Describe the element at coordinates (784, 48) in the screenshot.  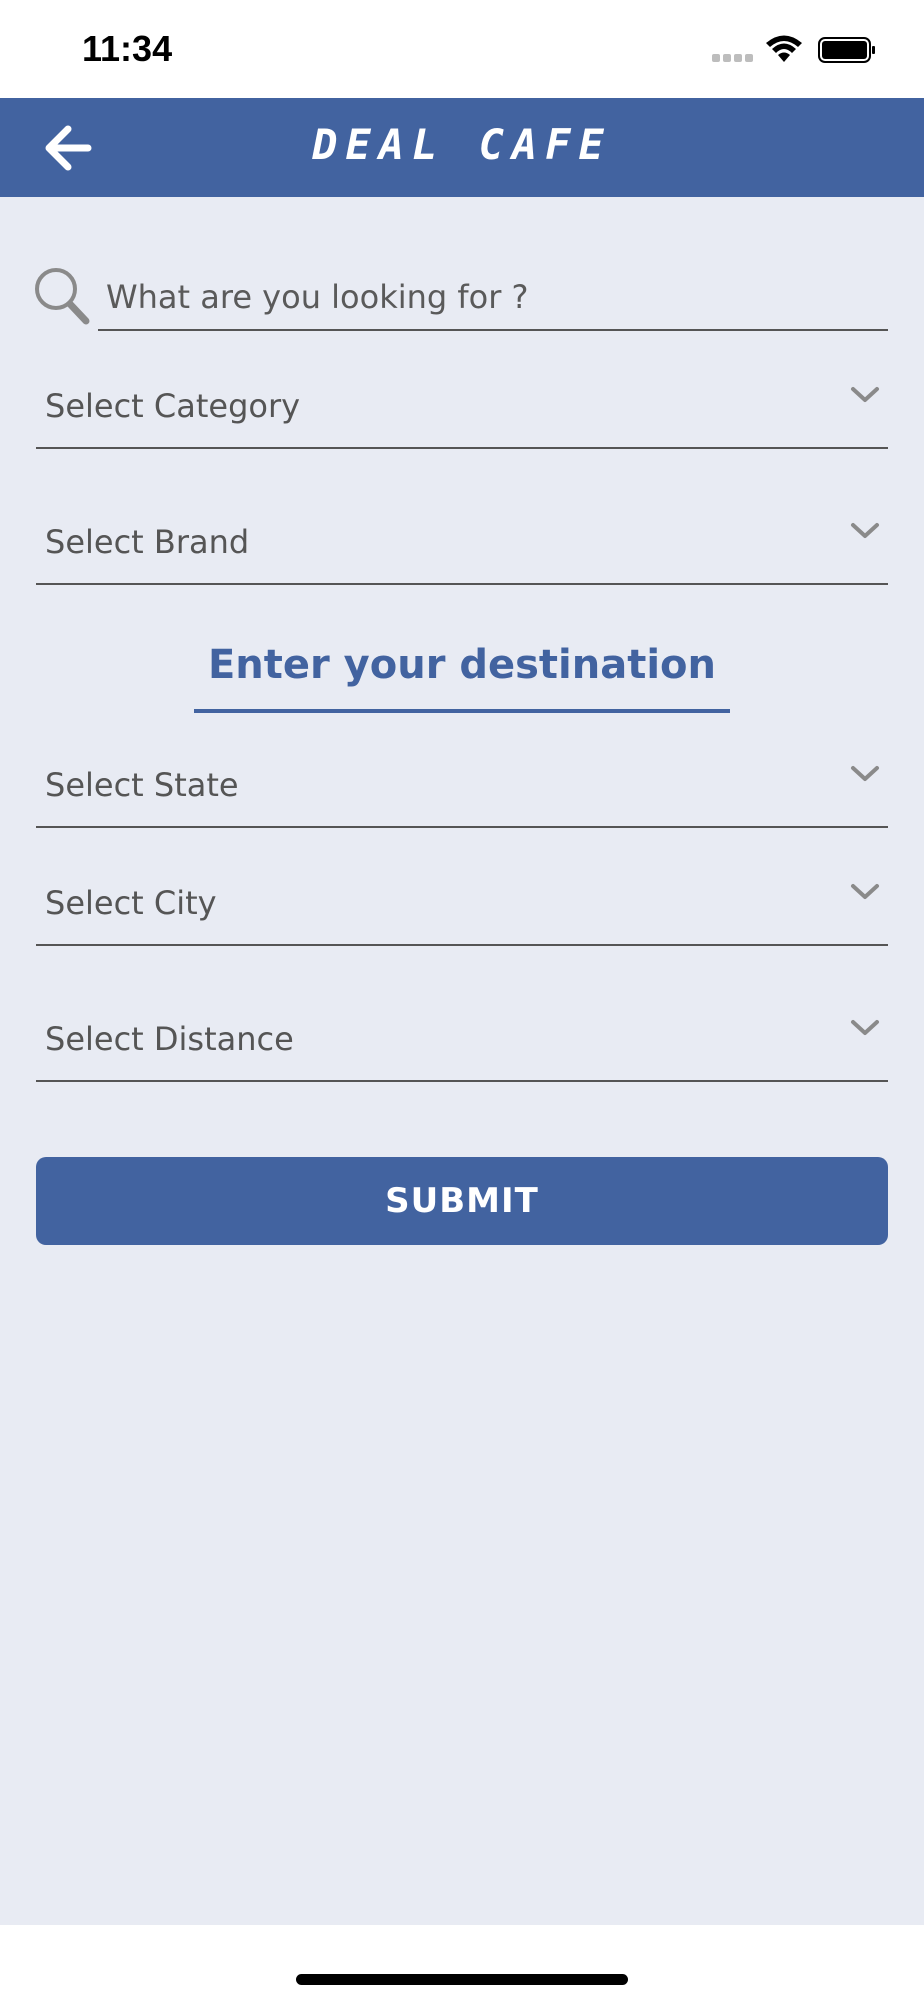
I see `wifi-icon` at that location.